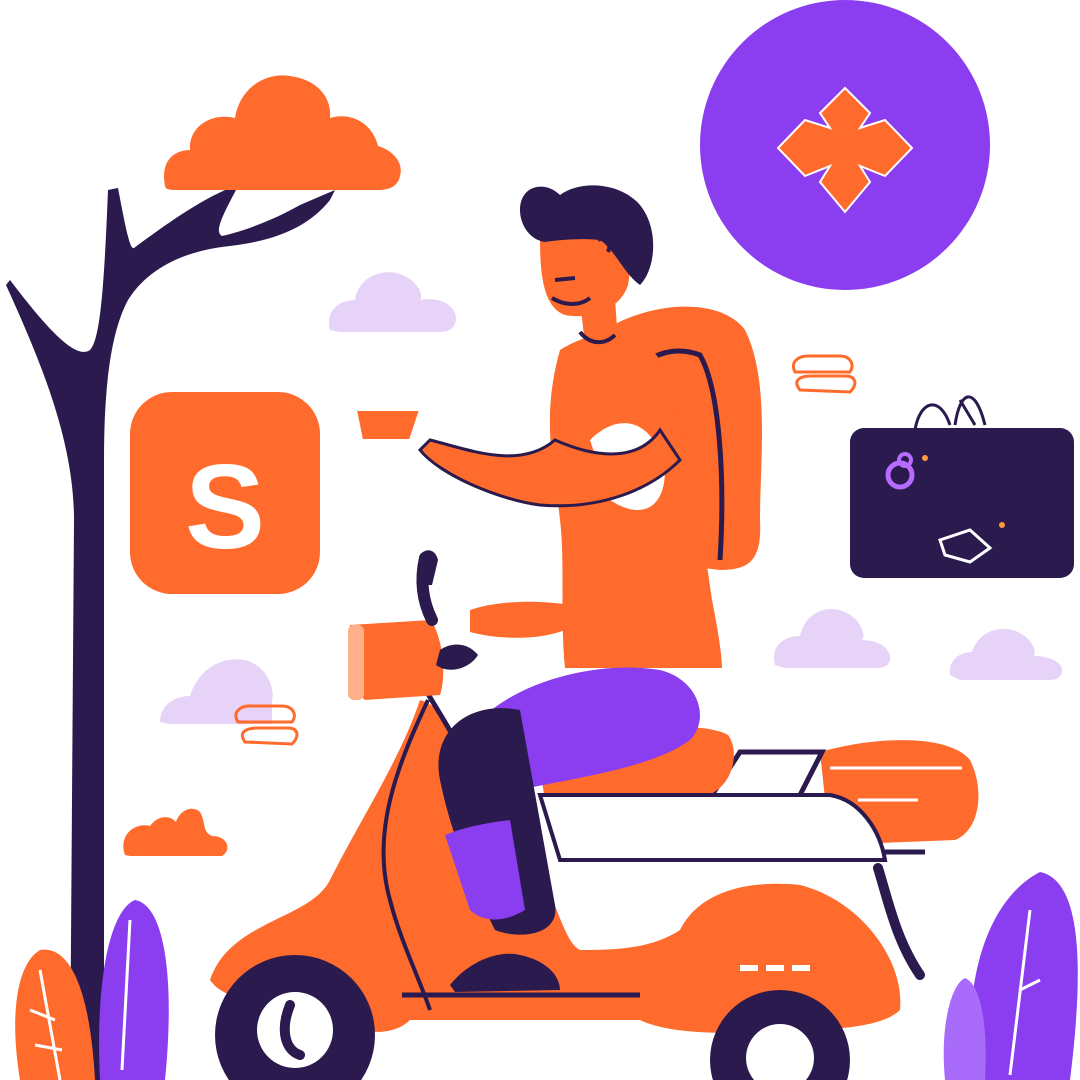 This screenshot has width=1080, height=1080. Describe the element at coordinates (282, 132) in the screenshot. I see `tree-cloud-crown` at that location.